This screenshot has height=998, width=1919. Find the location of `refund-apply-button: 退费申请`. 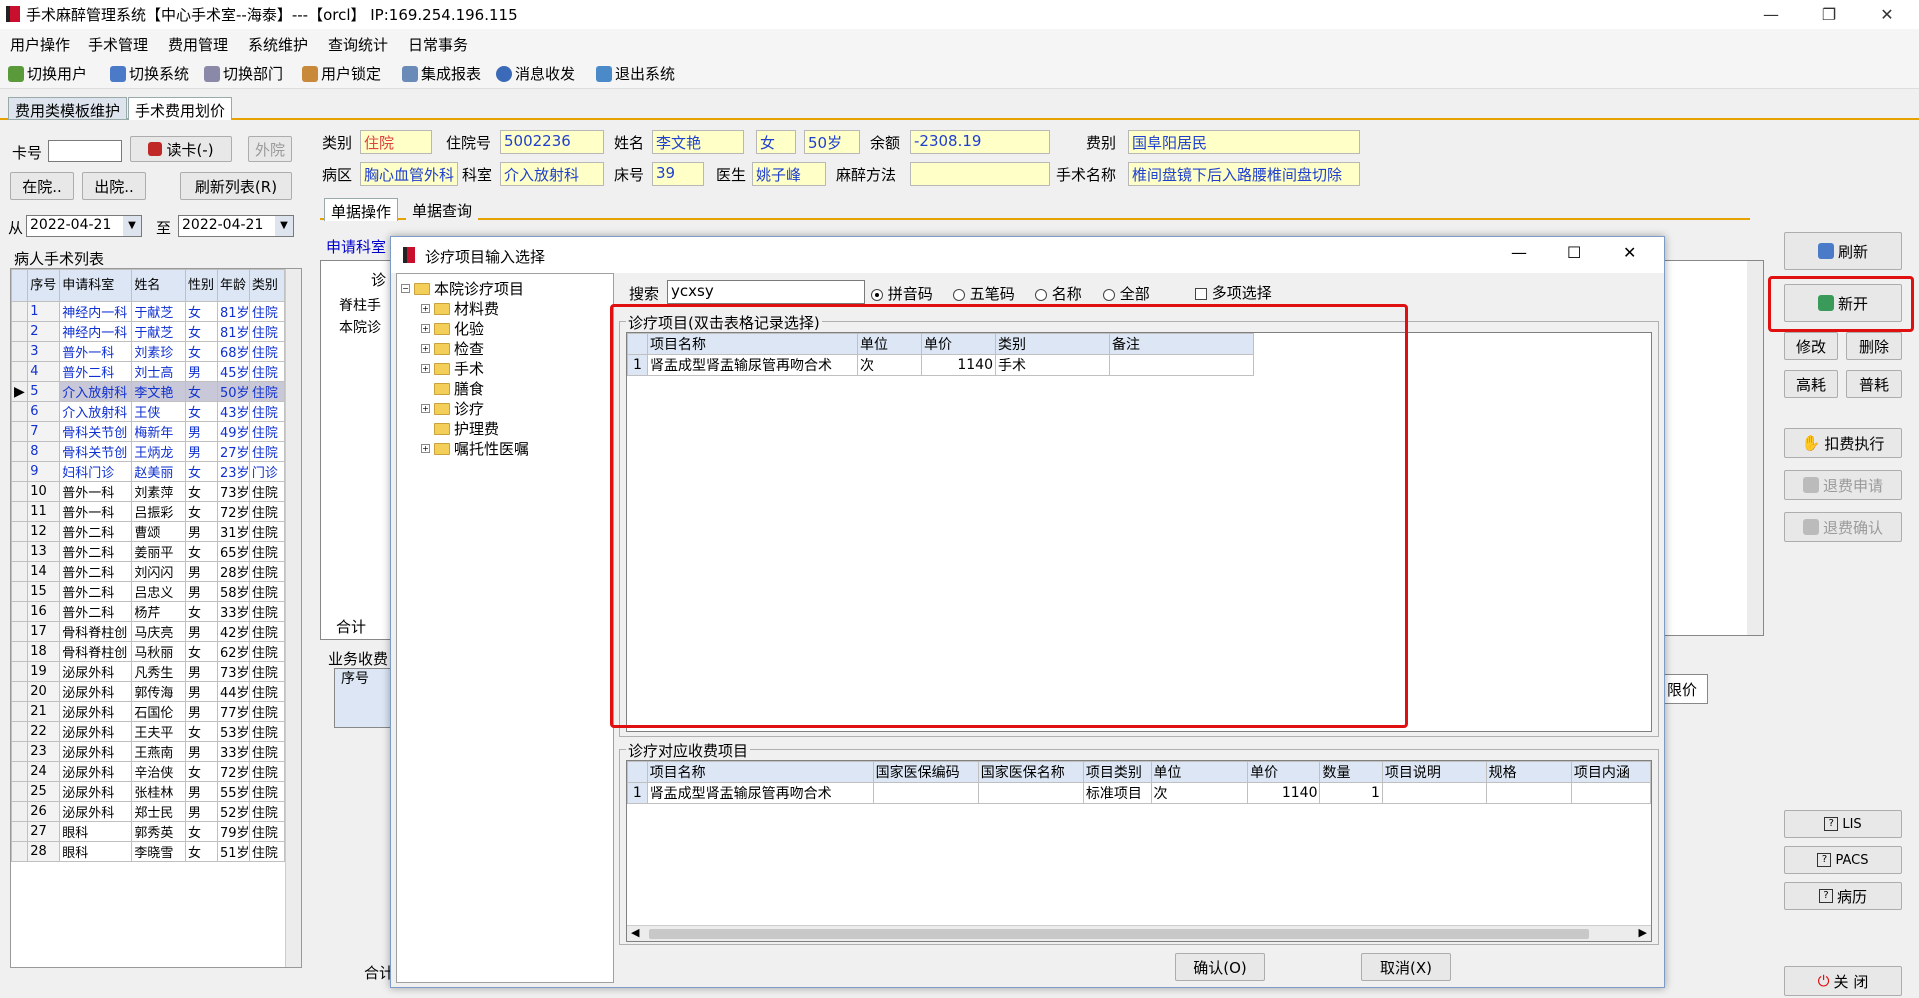

refund-apply-button: 退费申请 is located at coordinates (1843, 485).